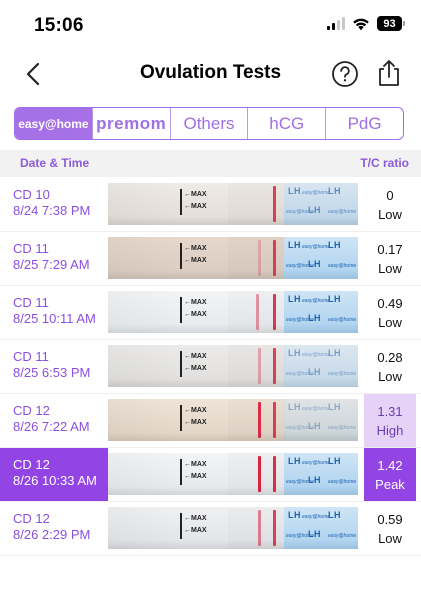 Image resolution: width=421 pixels, height=600 pixels. Describe the element at coordinates (286, 123) in the screenshot. I see `tab-hcg: hCG` at that location.